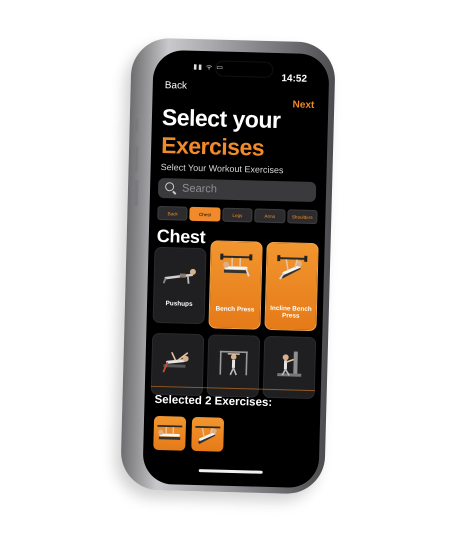 The height and width of the screenshot is (534, 467). Describe the element at coordinates (171, 188) in the screenshot. I see `search-icon` at that location.